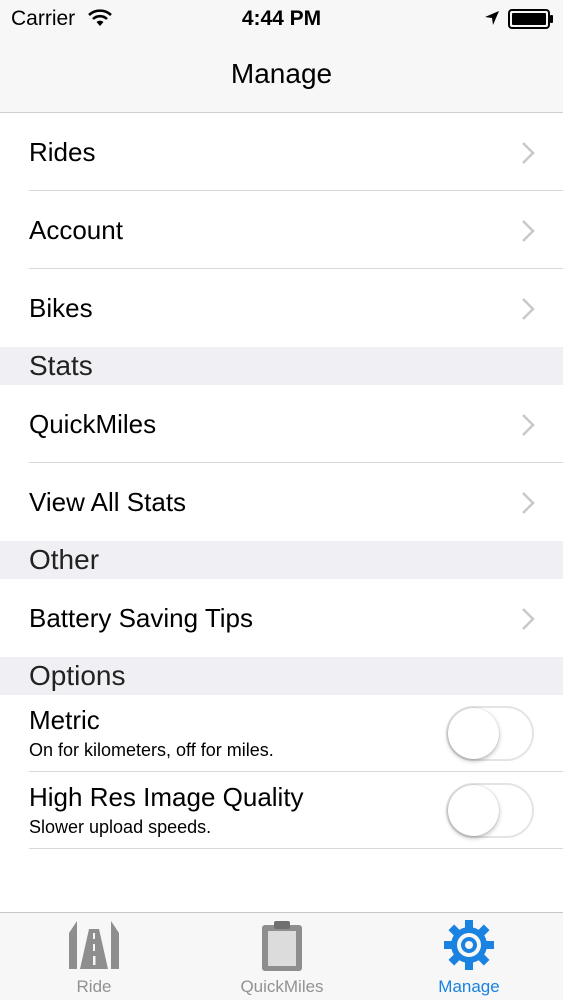 This screenshot has height=1000, width=563. I want to click on section-title: Stats, so click(61, 365).